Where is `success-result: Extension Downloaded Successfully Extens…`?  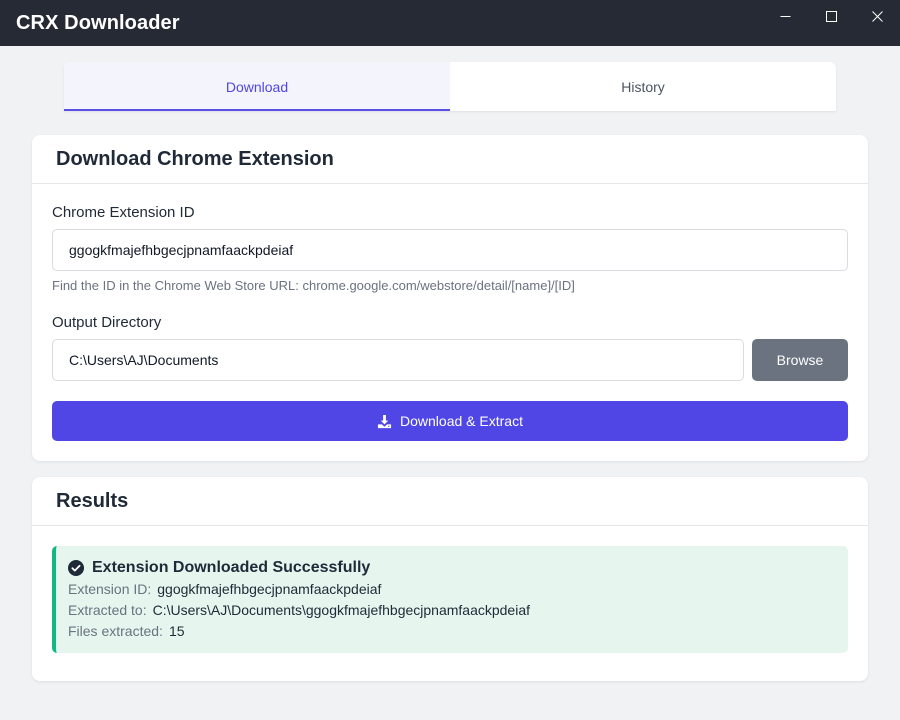
success-result: Extension Downloaded Successfully Extens… is located at coordinates (450, 599).